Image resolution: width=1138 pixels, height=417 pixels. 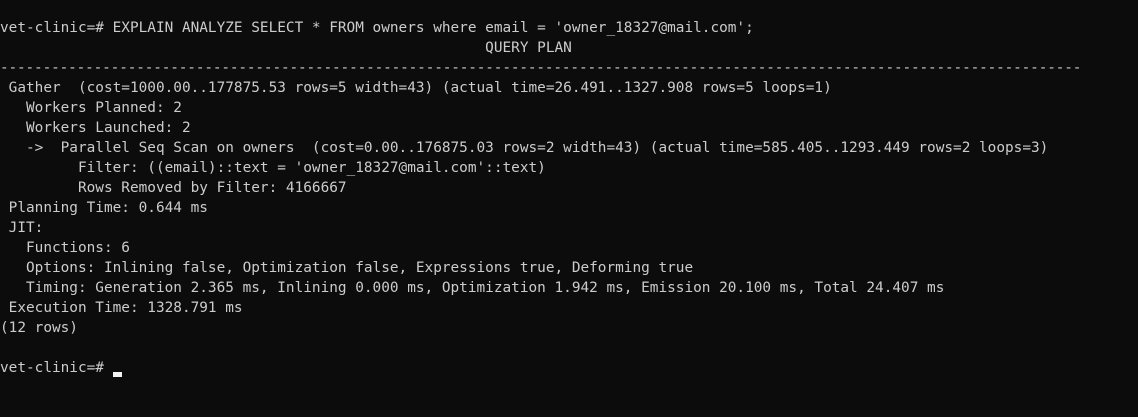 I want to click on plan-line: Execution Time: 1328.791 ms, so click(x=121, y=308).